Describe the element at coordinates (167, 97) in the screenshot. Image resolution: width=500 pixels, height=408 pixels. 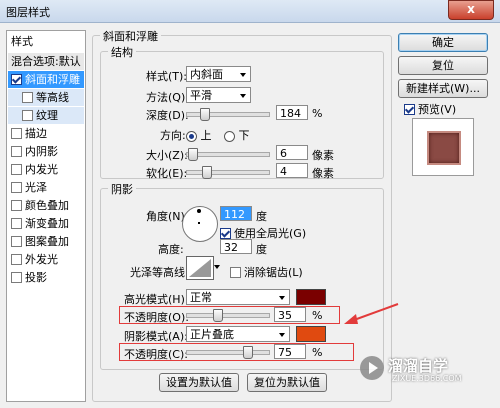
I see `method-label: 方法(Q):` at that location.